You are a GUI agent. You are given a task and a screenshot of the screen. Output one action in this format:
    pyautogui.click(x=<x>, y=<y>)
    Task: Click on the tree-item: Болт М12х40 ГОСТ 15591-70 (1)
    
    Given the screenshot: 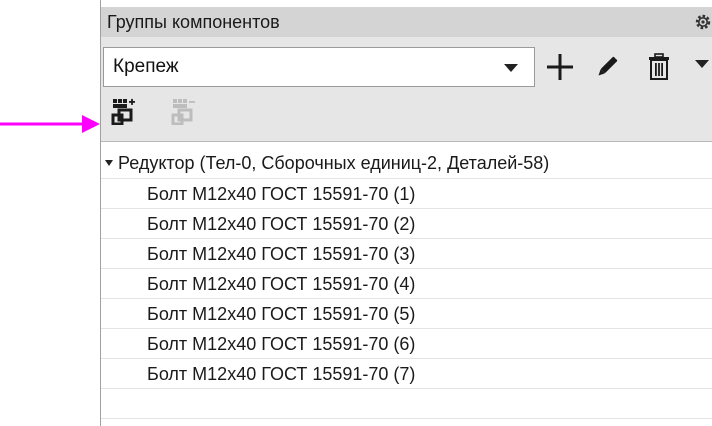 What is the action you would take?
    pyautogui.click(x=406, y=194)
    